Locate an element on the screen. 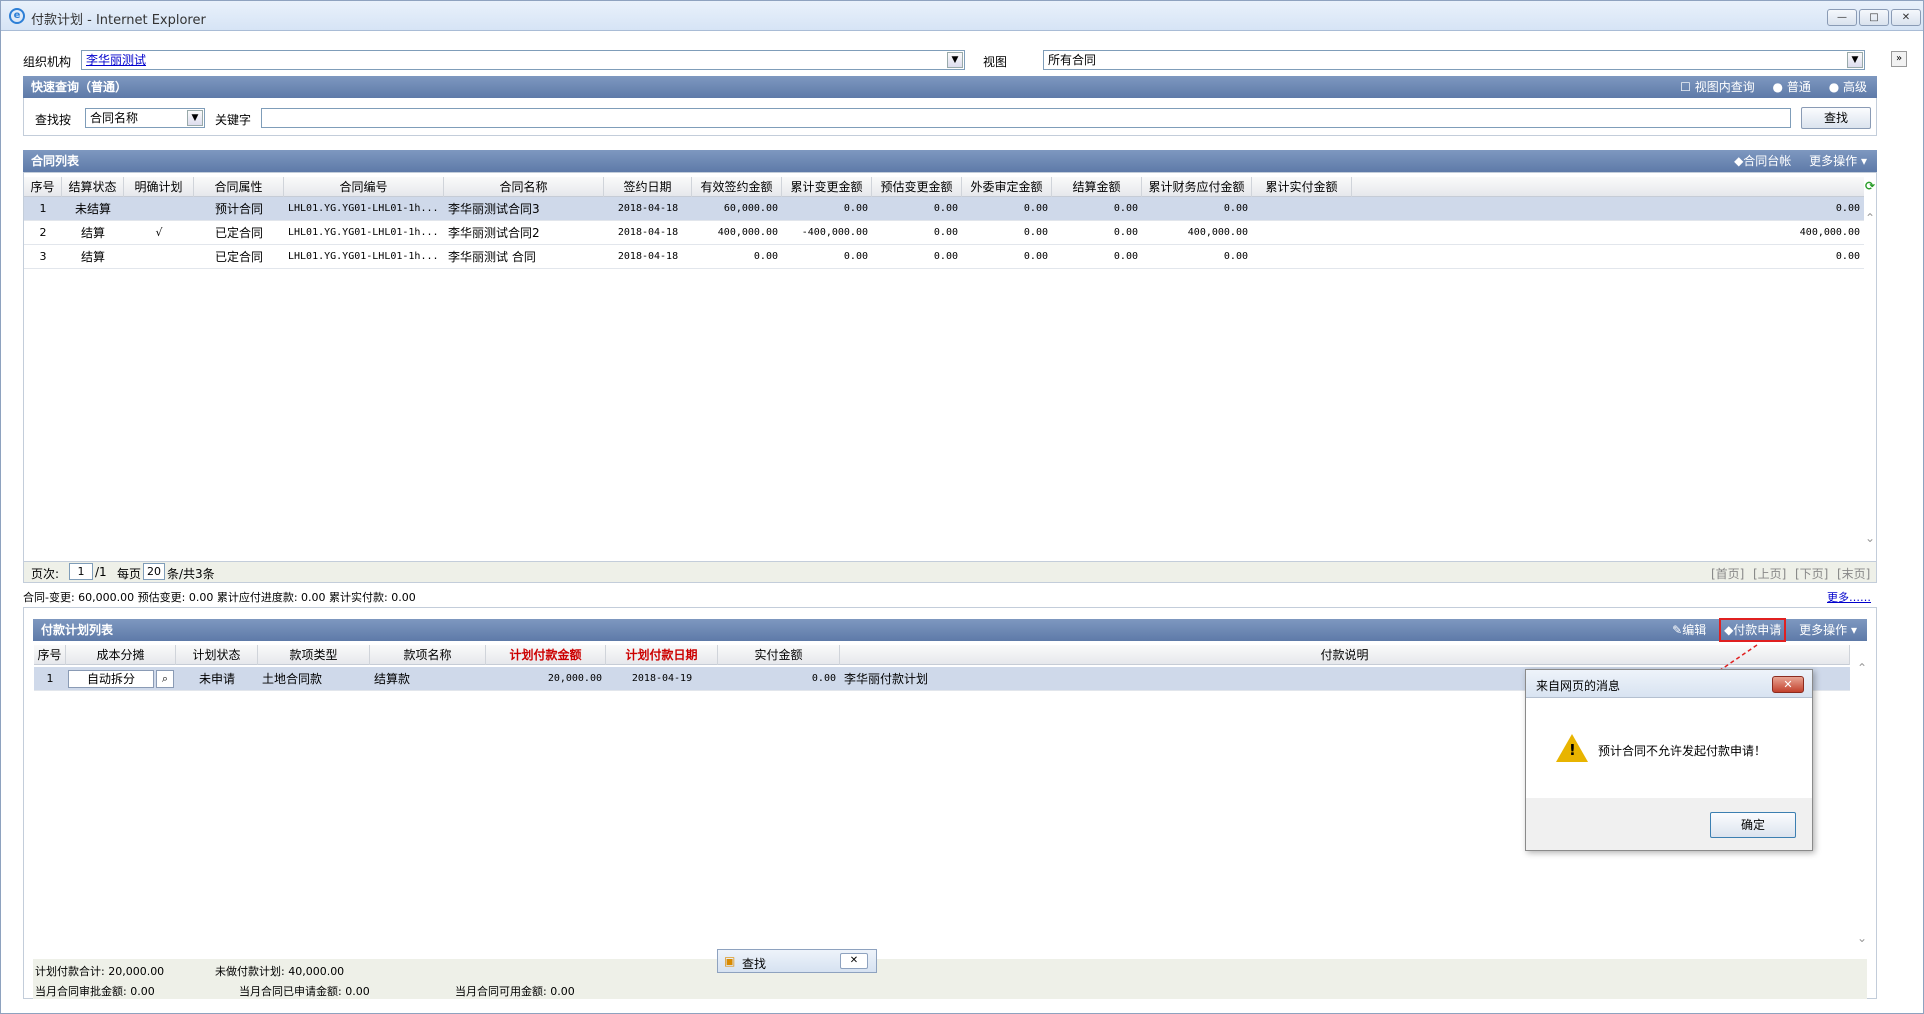 The height and width of the screenshot is (1014, 1924). view-label: 视图 is located at coordinates (995, 62).